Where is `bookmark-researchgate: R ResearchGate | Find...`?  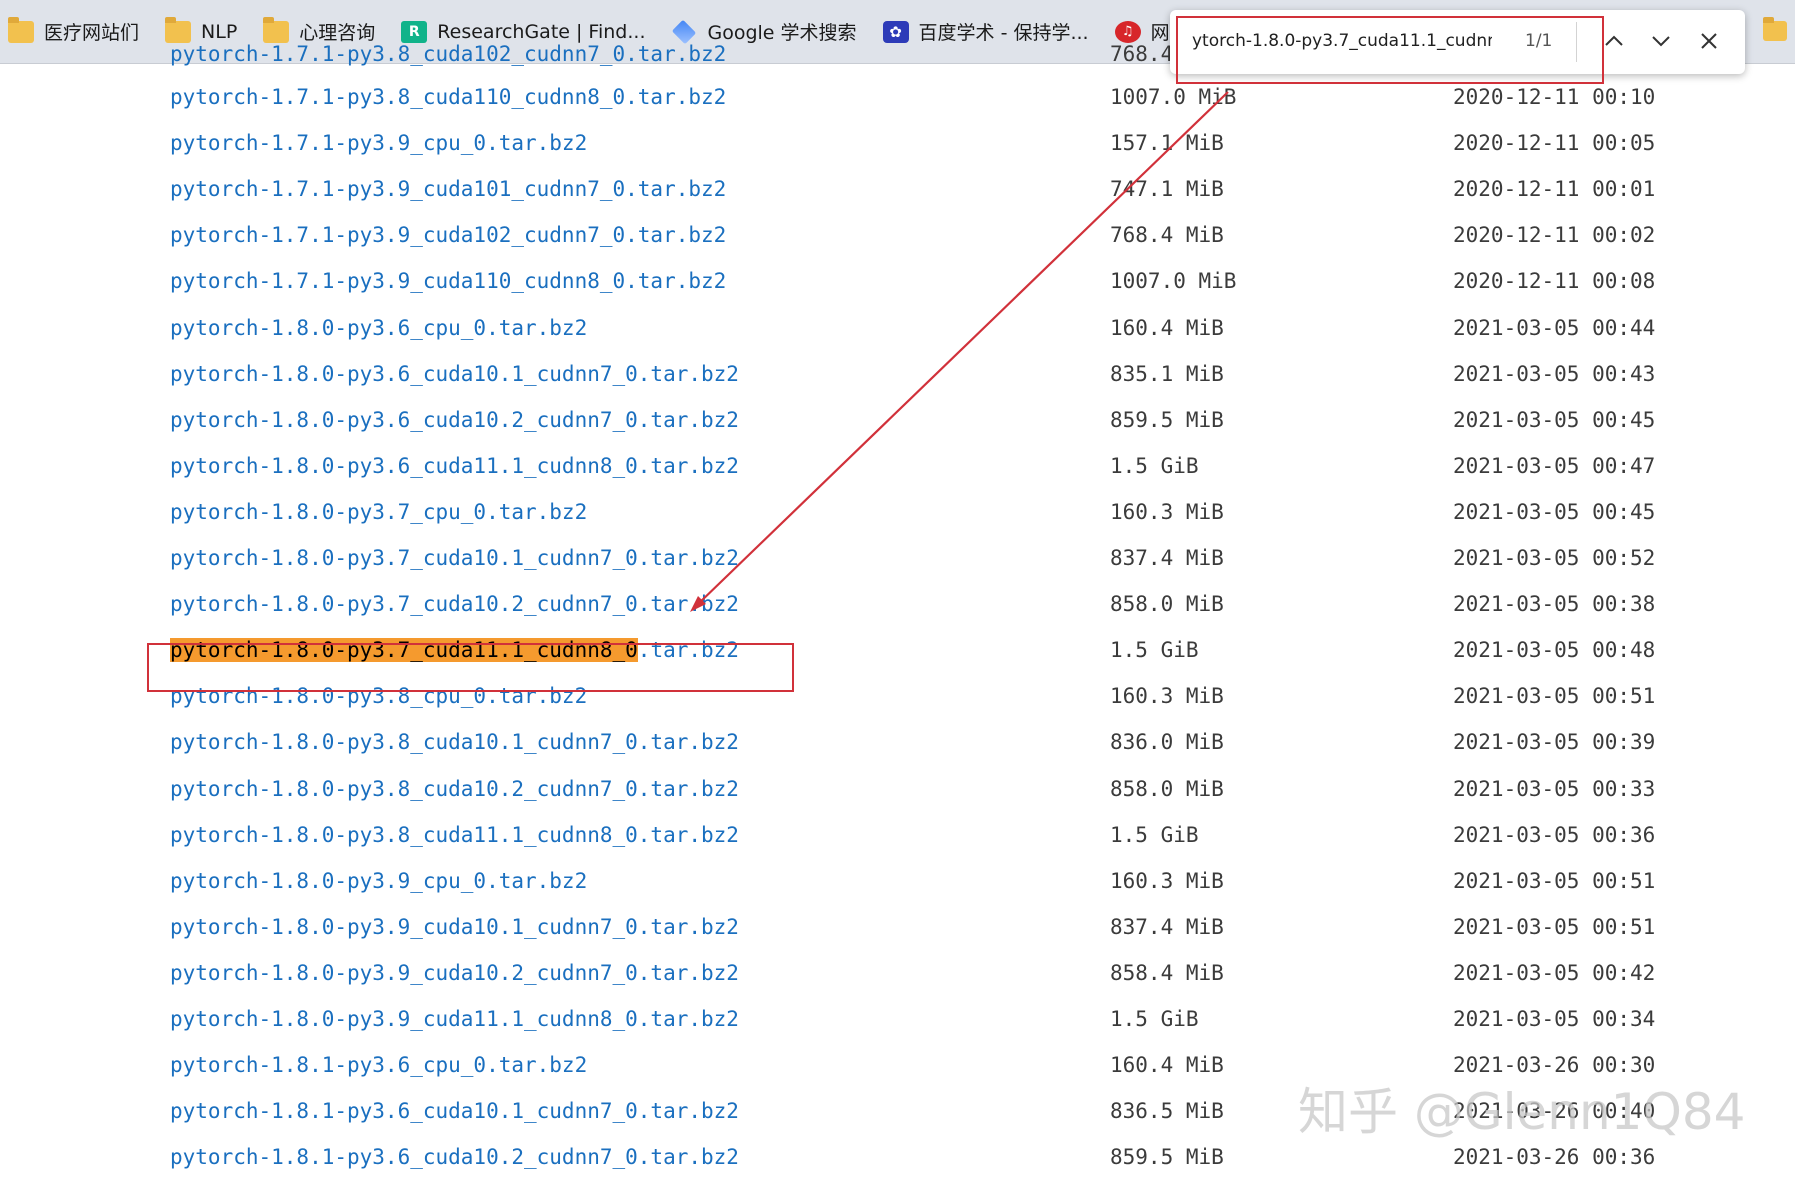 bookmark-researchgate: R ResearchGate | Find... is located at coordinates (523, 32).